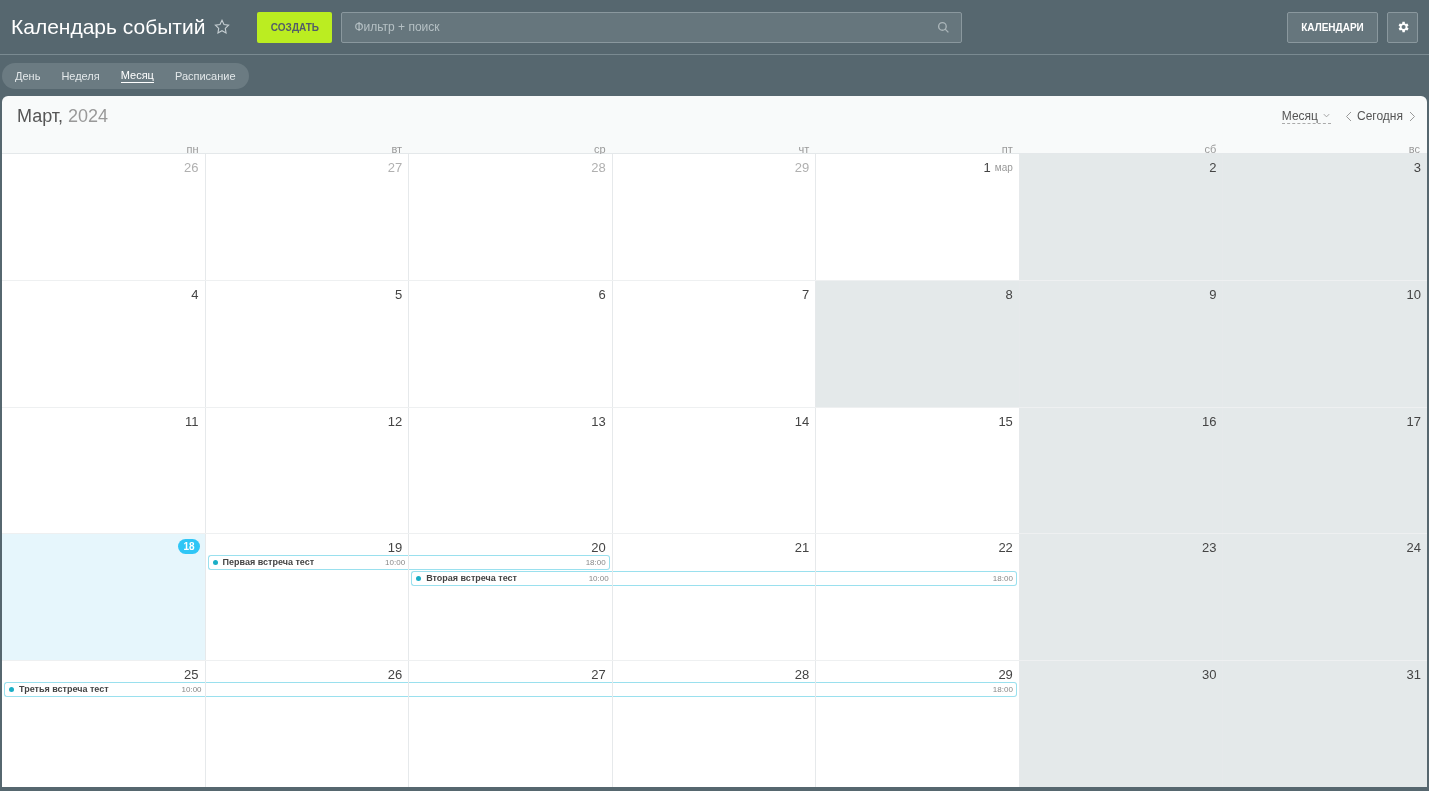 The width and height of the screenshot is (1429, 791). What do you see at coordinates (64, 689) in the screenshot?
I see `event-title: Третья встреча тест` at bounding box center [64, 689].